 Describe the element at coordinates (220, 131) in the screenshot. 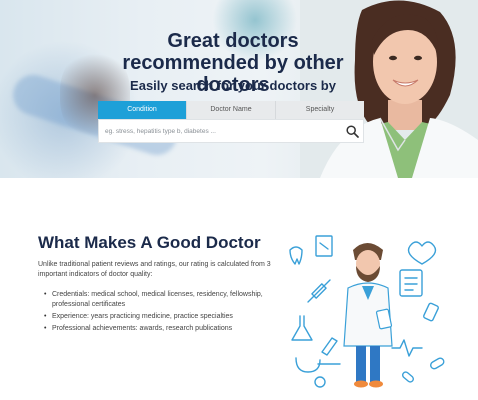

I see `search-input` at that location.